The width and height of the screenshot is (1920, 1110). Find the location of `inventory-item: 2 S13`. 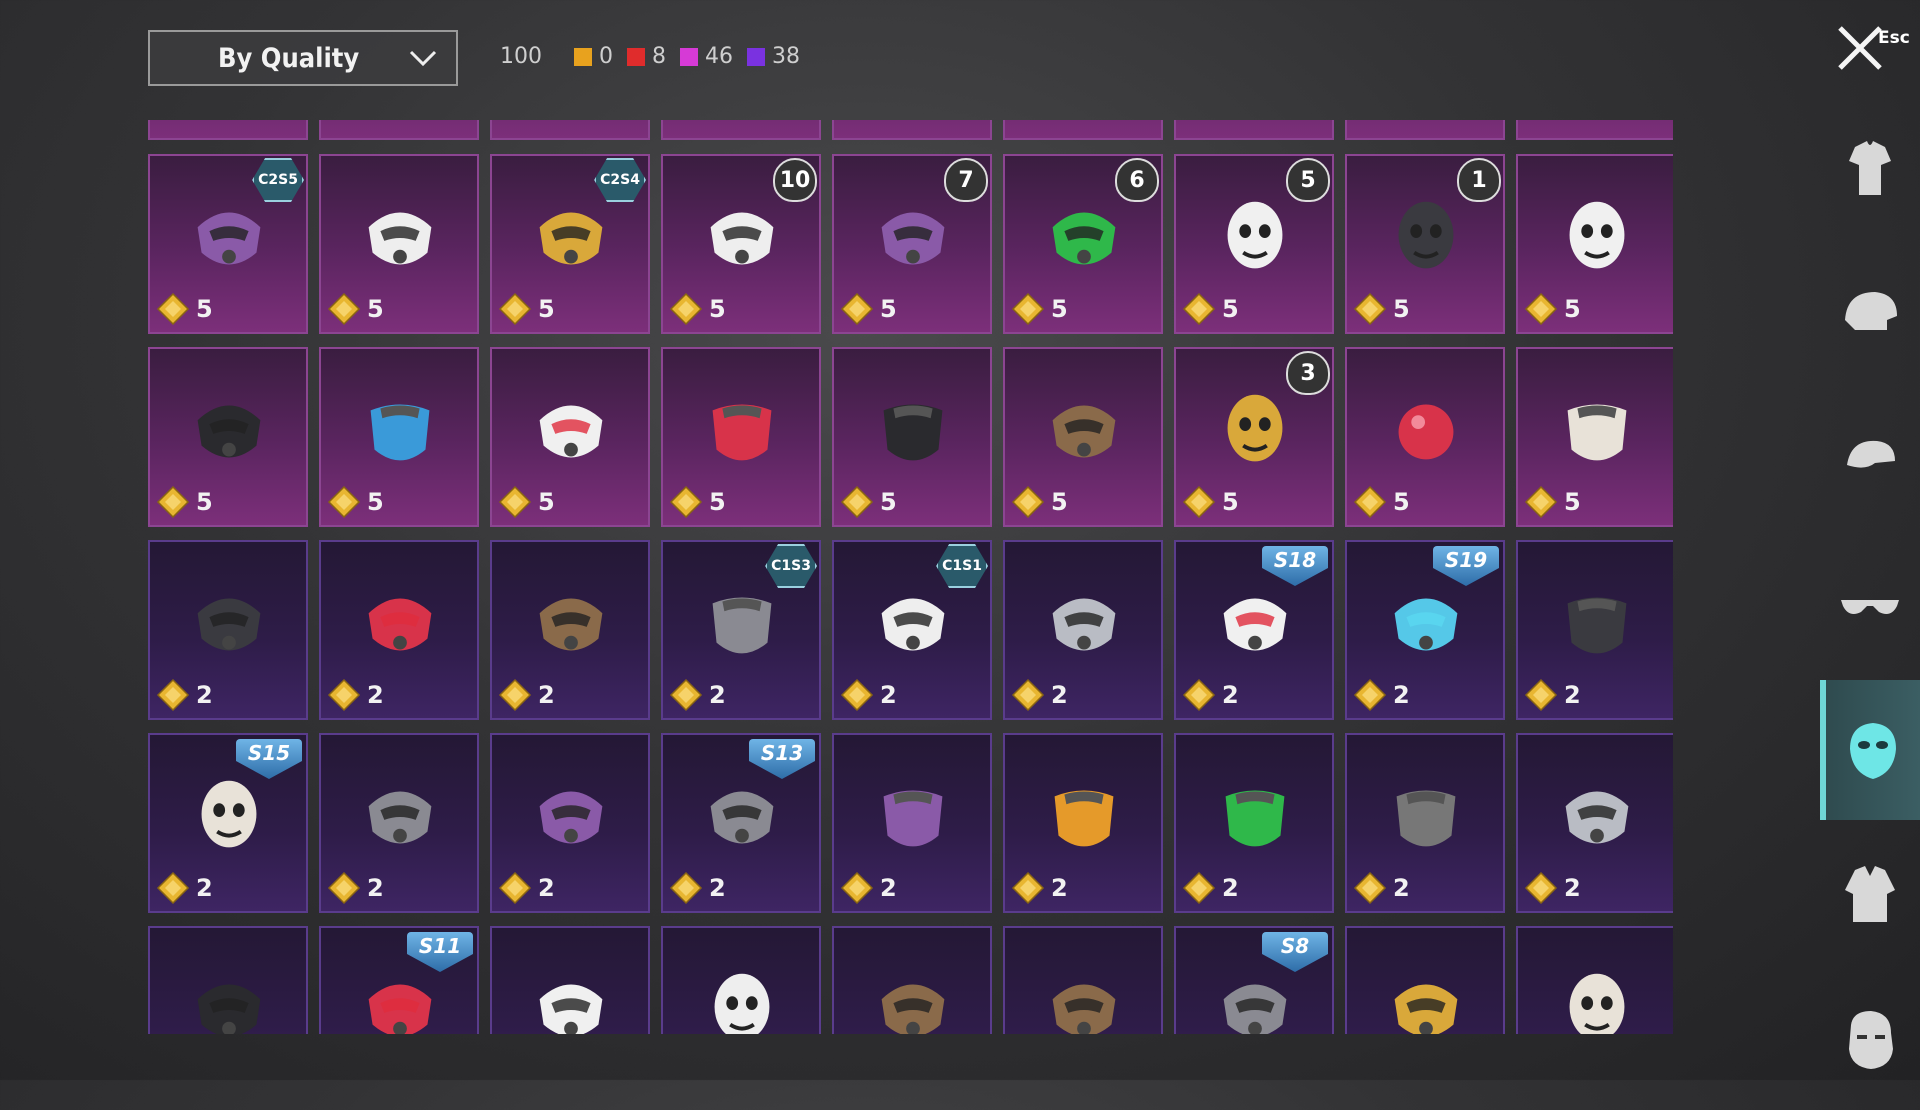

inventory-item: 2 S13 is located at coordinates (741, 823).